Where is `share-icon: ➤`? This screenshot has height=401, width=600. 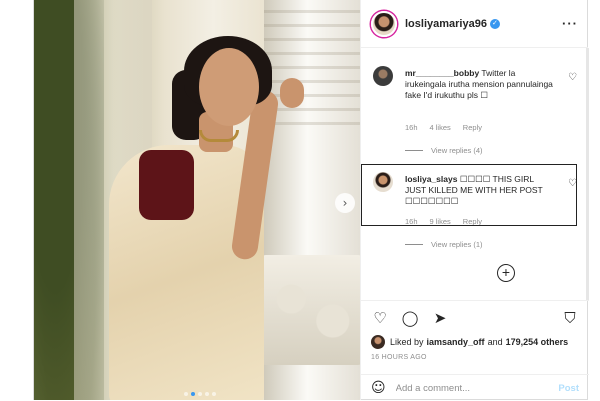 share-icon: ➤ is located at coordinates (440, 318).